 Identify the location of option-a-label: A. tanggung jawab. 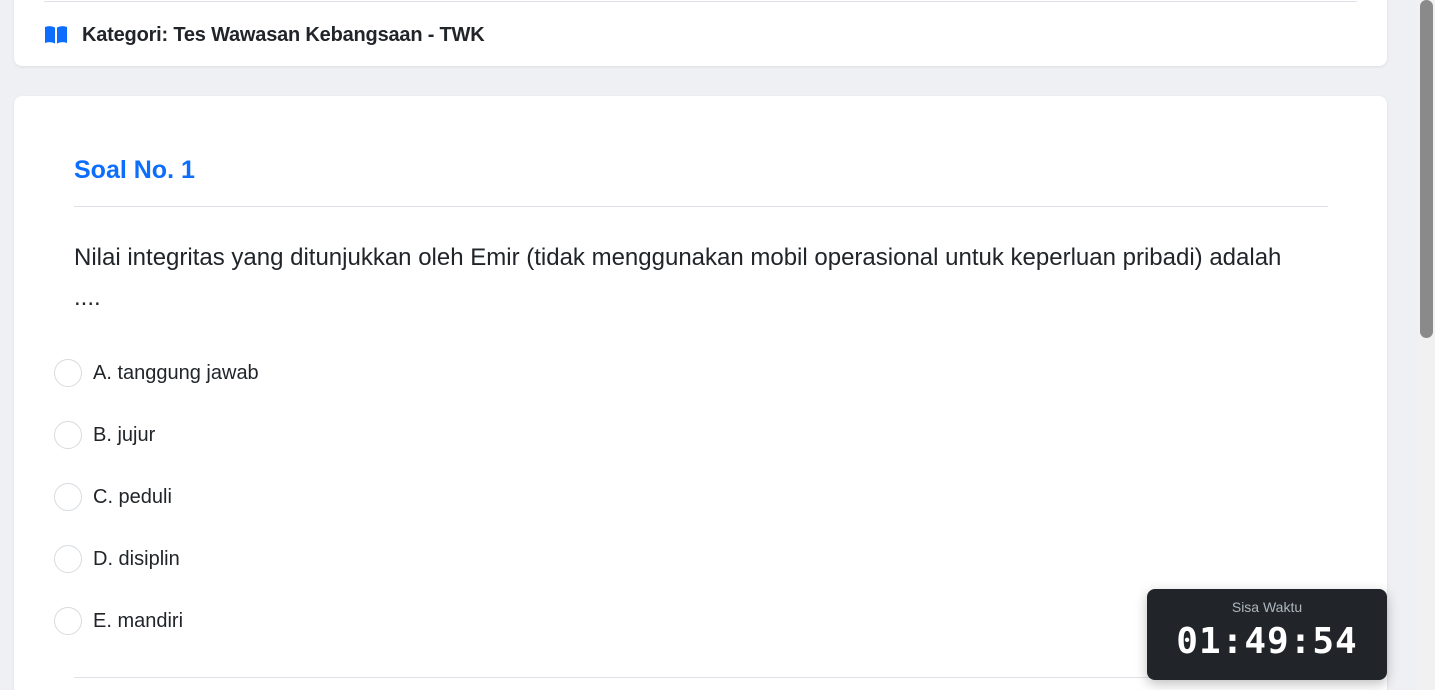
(176, 373).